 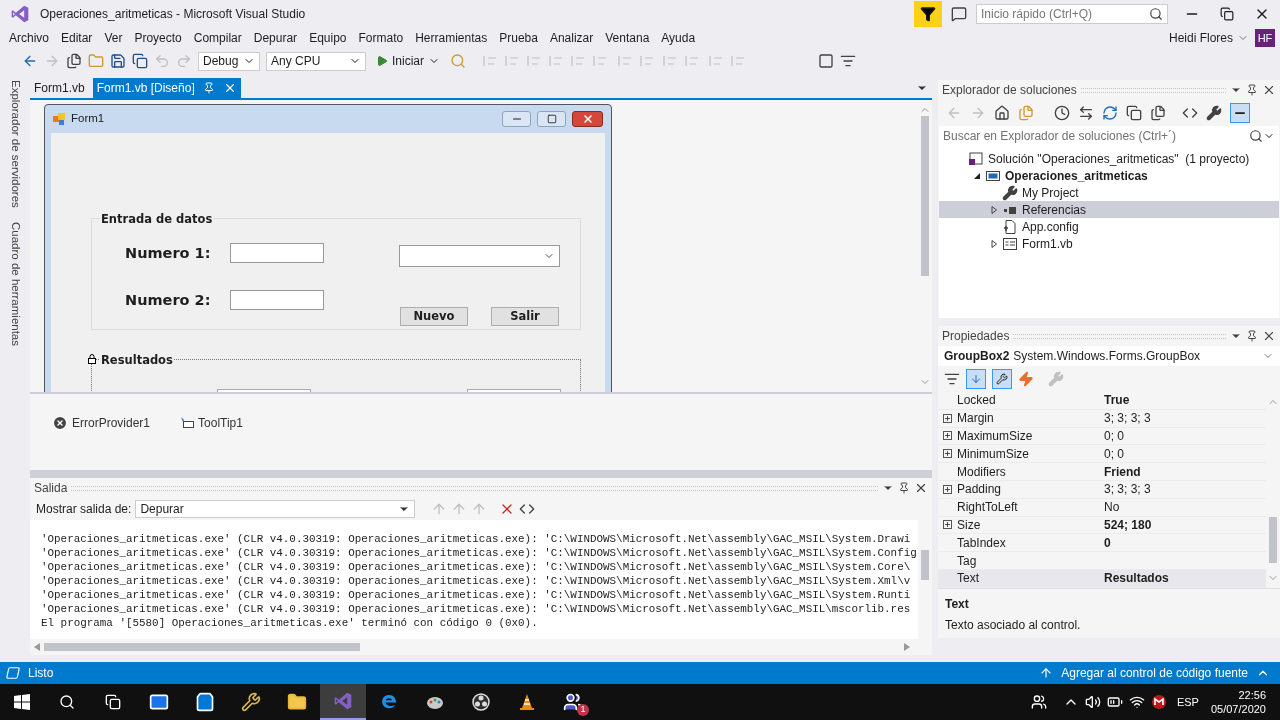 What do you see at coordinates (928, 14) in the screenshot?
I see `feedback-filter-button` at bounding box center [928, 14].